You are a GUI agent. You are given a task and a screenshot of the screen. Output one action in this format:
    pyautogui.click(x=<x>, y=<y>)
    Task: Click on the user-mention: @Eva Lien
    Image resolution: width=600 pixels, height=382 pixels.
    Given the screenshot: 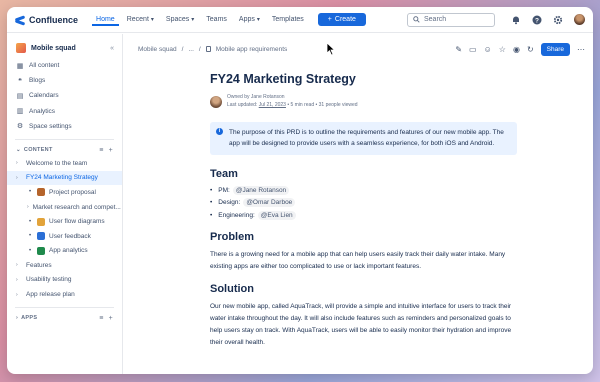 What is the action you would take?
    pyautogui.click(x=276, y=215)
    